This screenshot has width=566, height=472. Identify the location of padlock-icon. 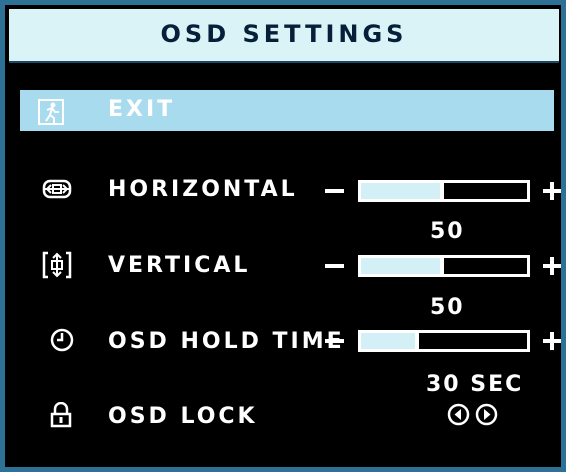
(61, 415).